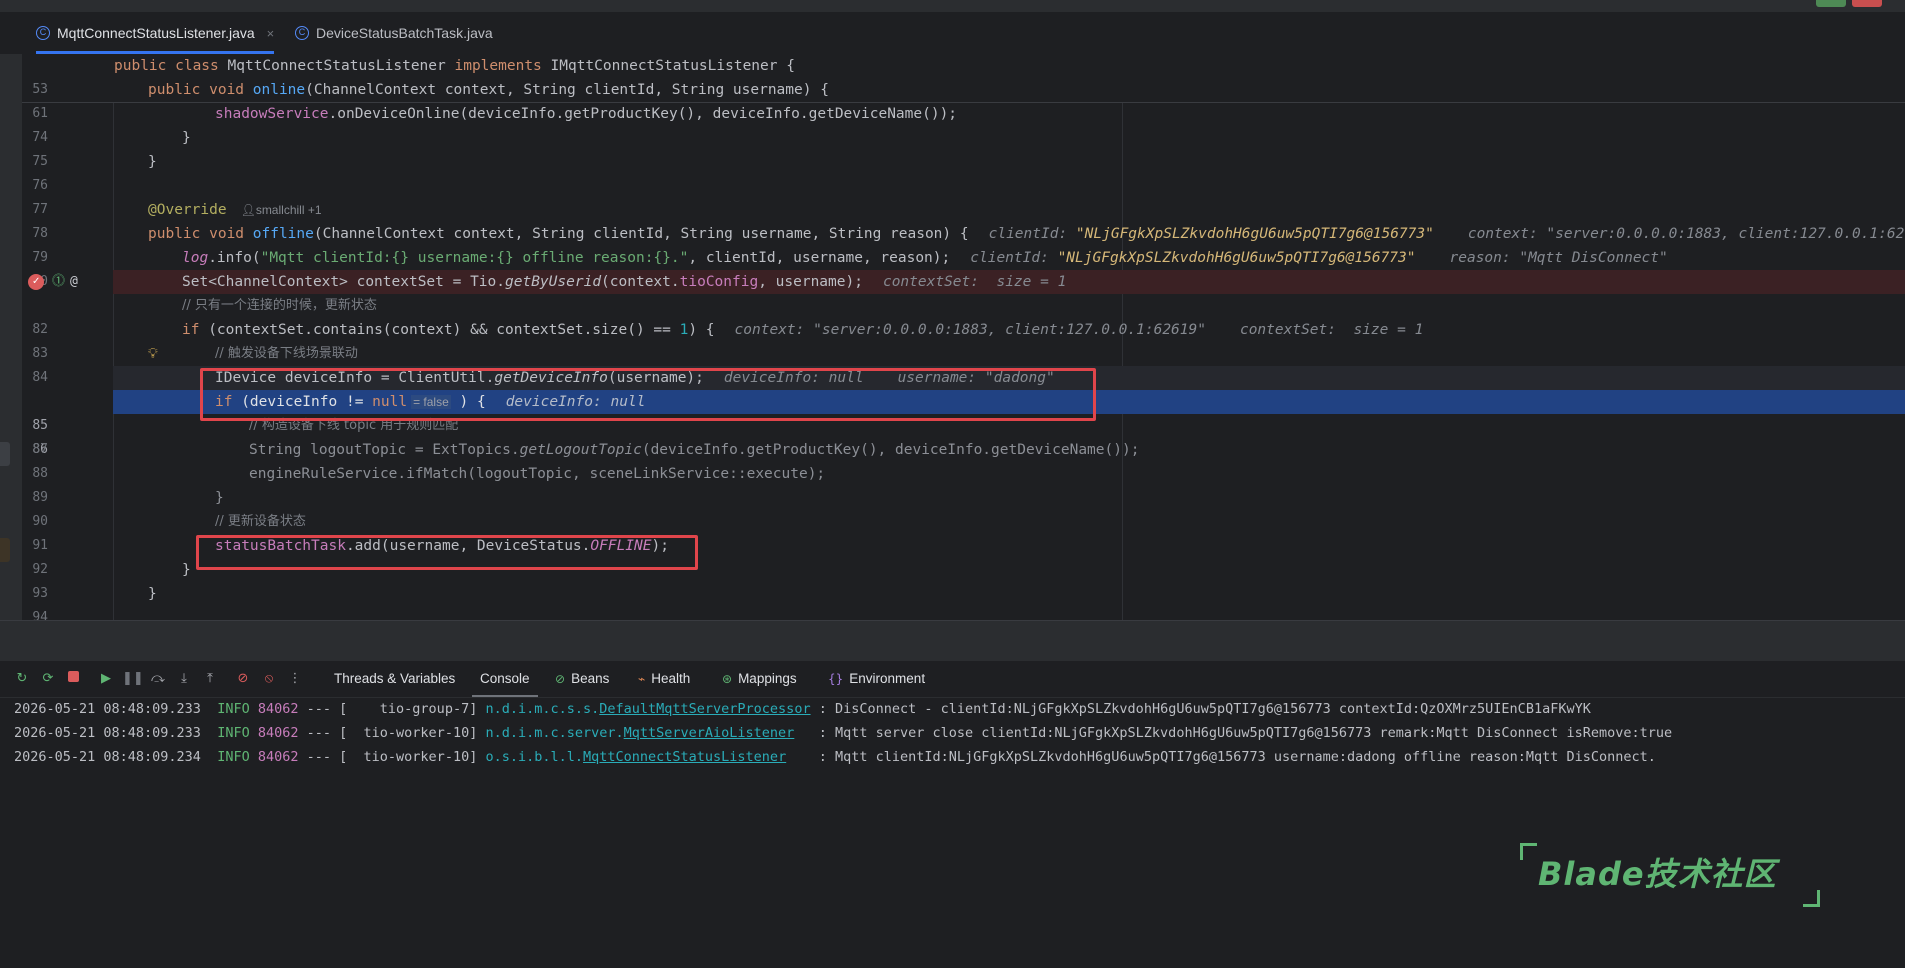  What do you see at coordinates (836, 679) in the screenshot?
I see `environment-icon: {}` at bounding box center [836, 679].